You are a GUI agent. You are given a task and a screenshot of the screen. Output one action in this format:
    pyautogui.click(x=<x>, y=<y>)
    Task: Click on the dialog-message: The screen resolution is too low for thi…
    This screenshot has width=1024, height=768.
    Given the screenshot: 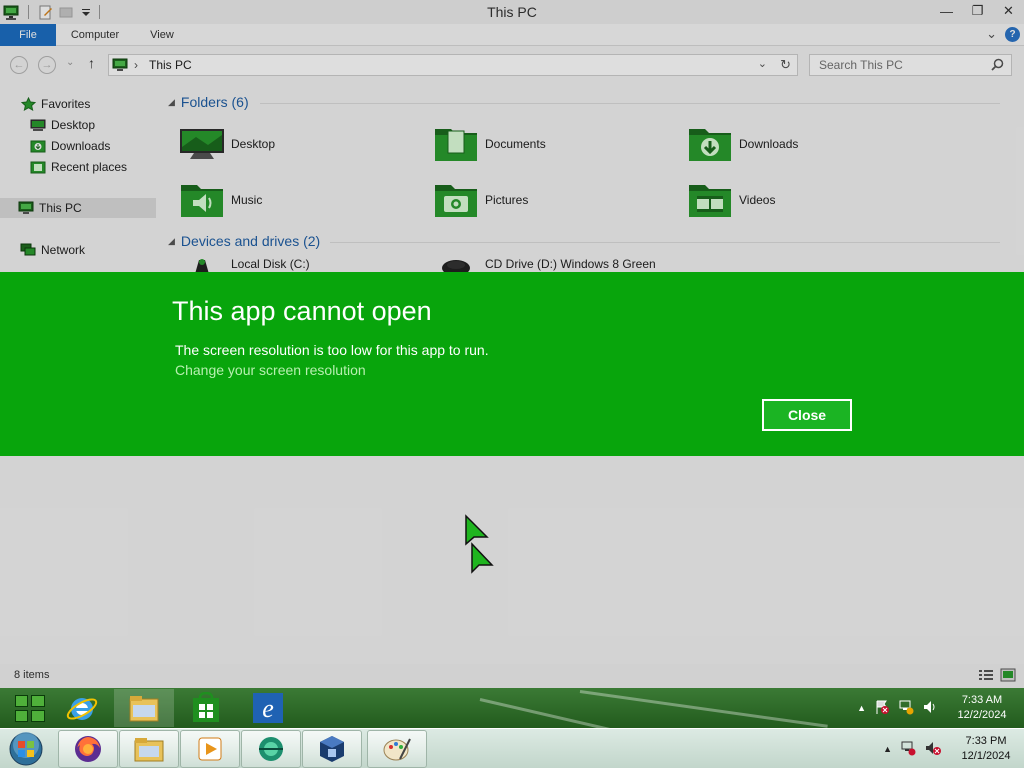 What is the action you would take?
    pyautogui.click(x=332, y=350)
    